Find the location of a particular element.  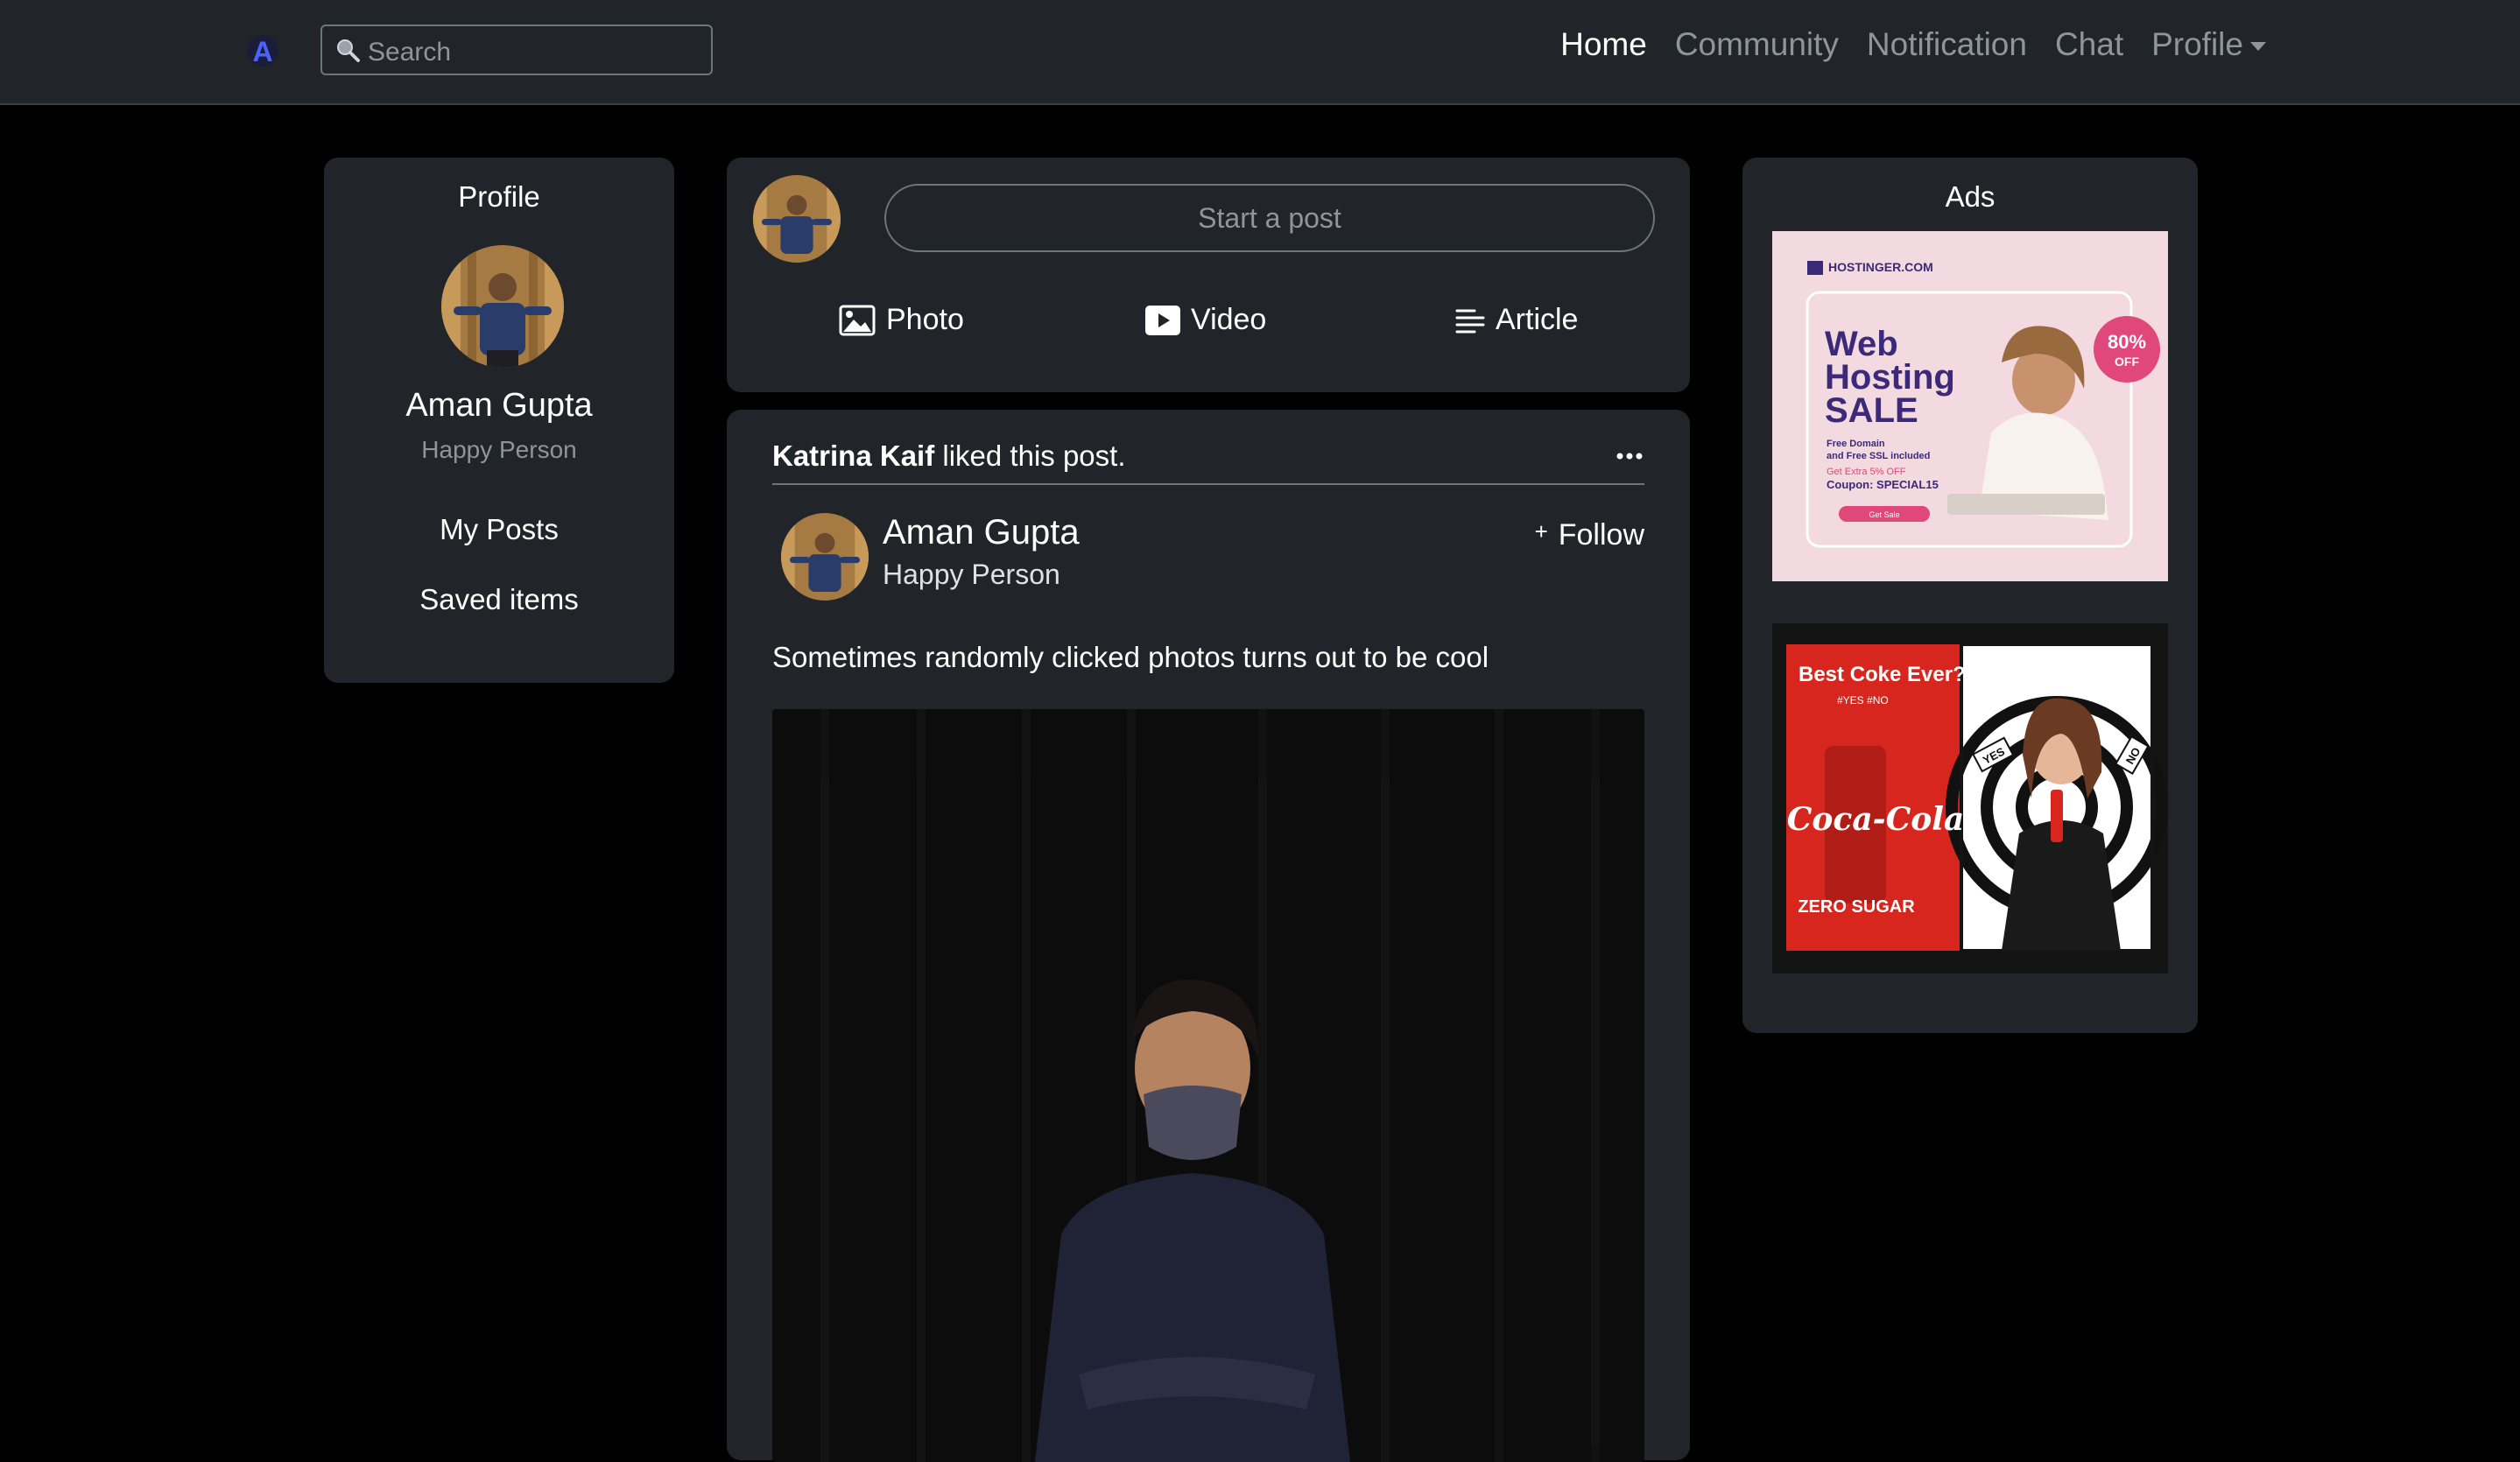

liked-text: liked this post. is located at coordinates (1030, 456).